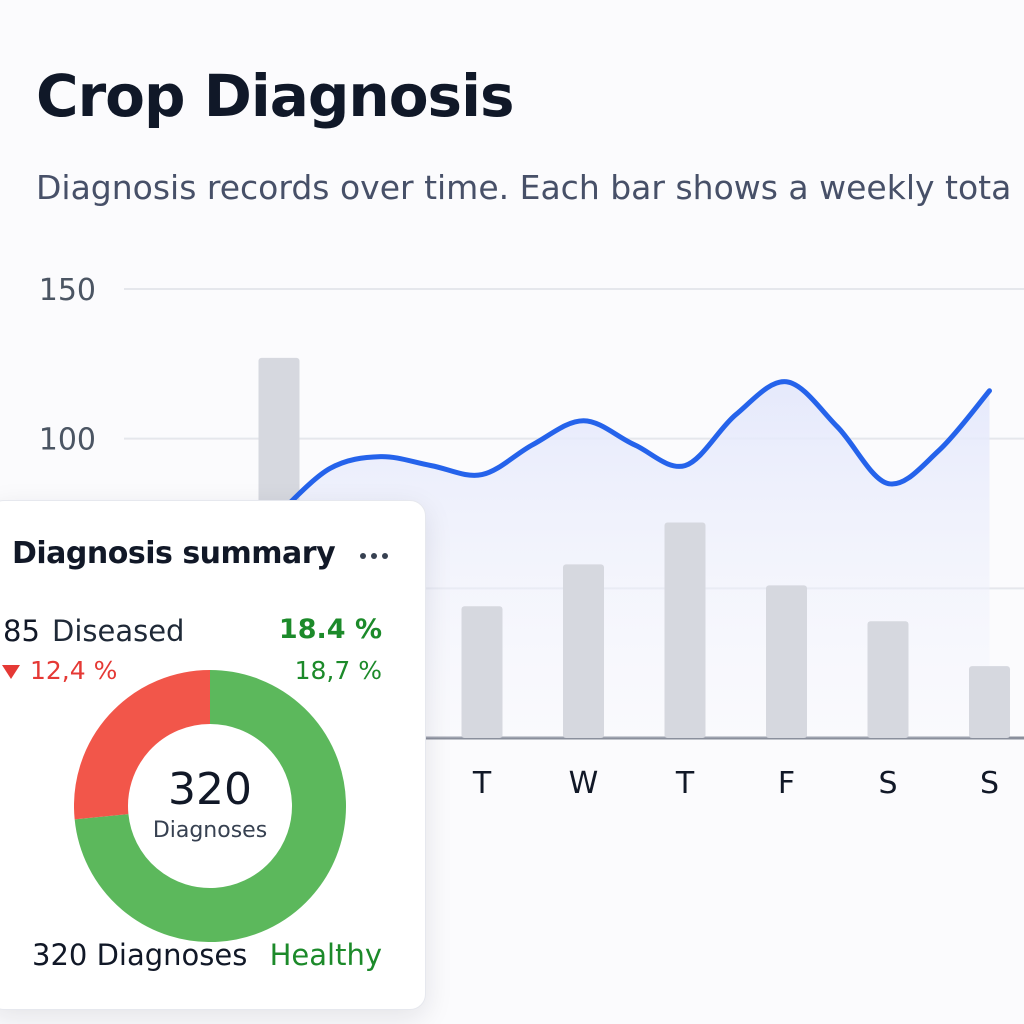 Image resolution: width=1024 pixels, height=1024 pixels. Describe the element at coordinates (325, 955) in the screenshot. I see `legend-healthy: Healthy` at that location.